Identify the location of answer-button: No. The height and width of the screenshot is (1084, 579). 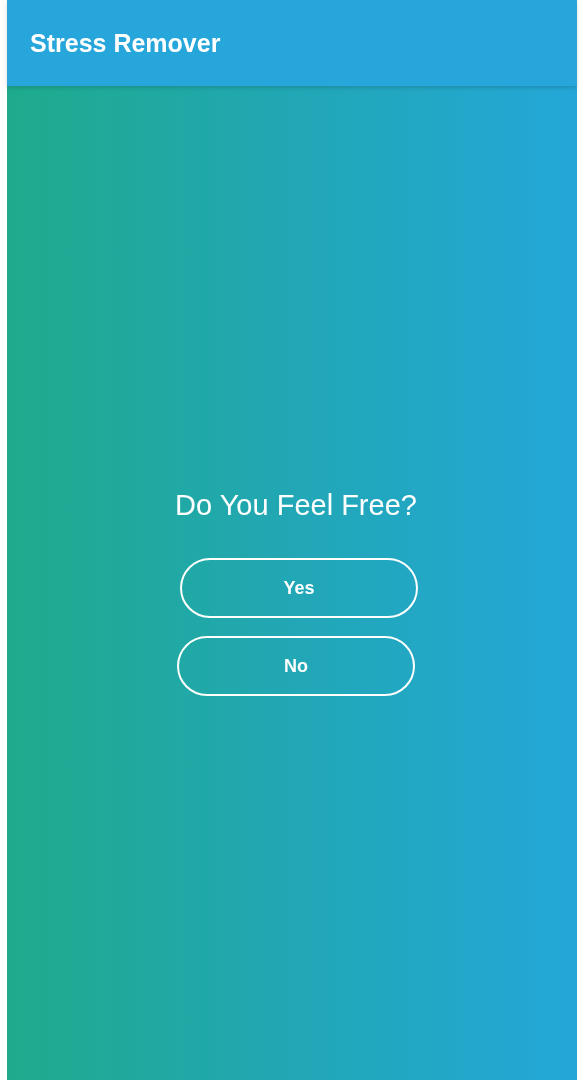
(296, 666).